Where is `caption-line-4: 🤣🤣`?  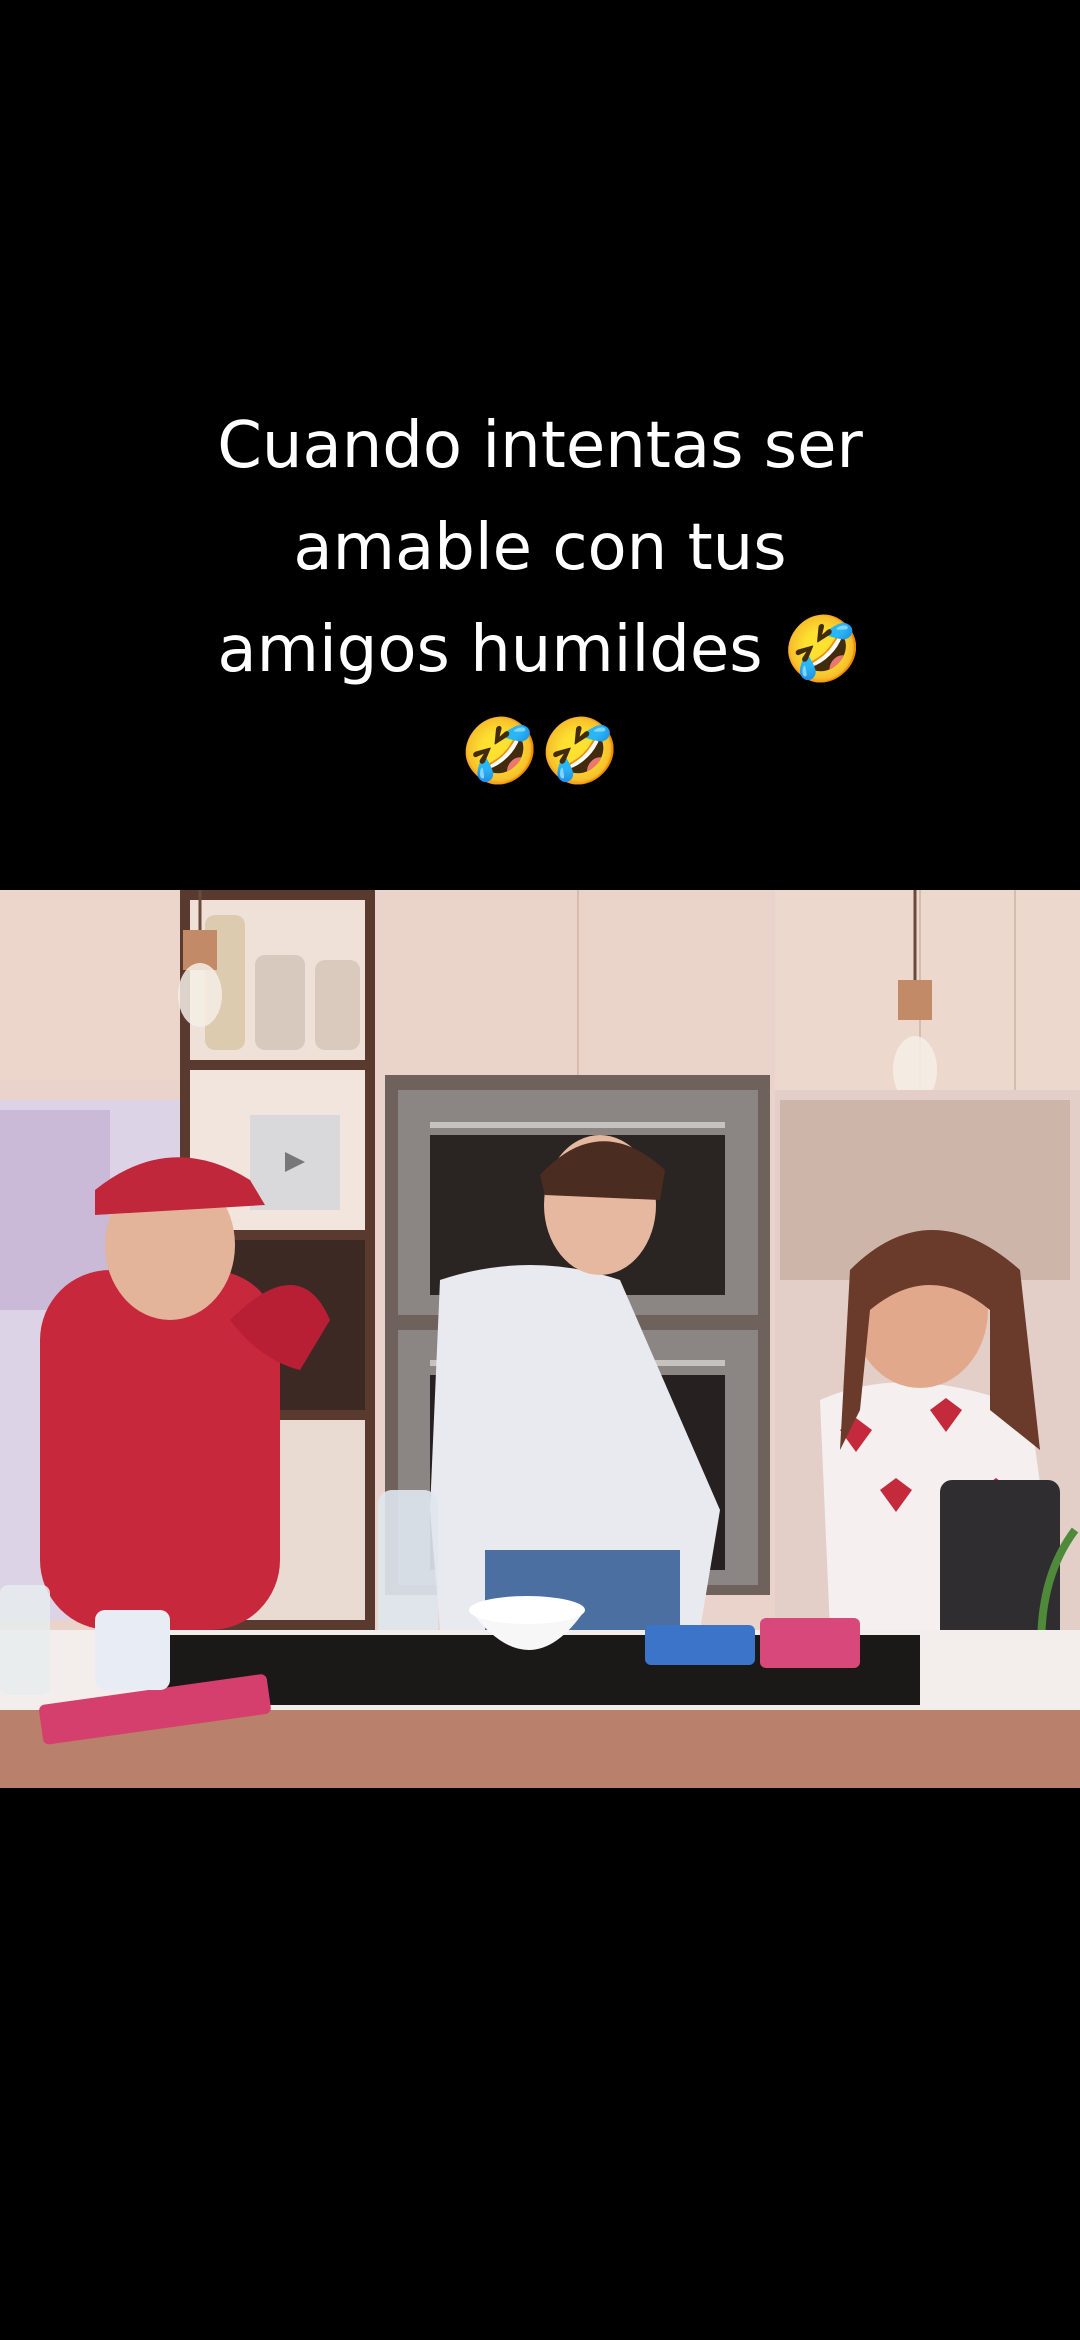
caption-line-4: 🤣🤣 is located at coordinates (540, 752).